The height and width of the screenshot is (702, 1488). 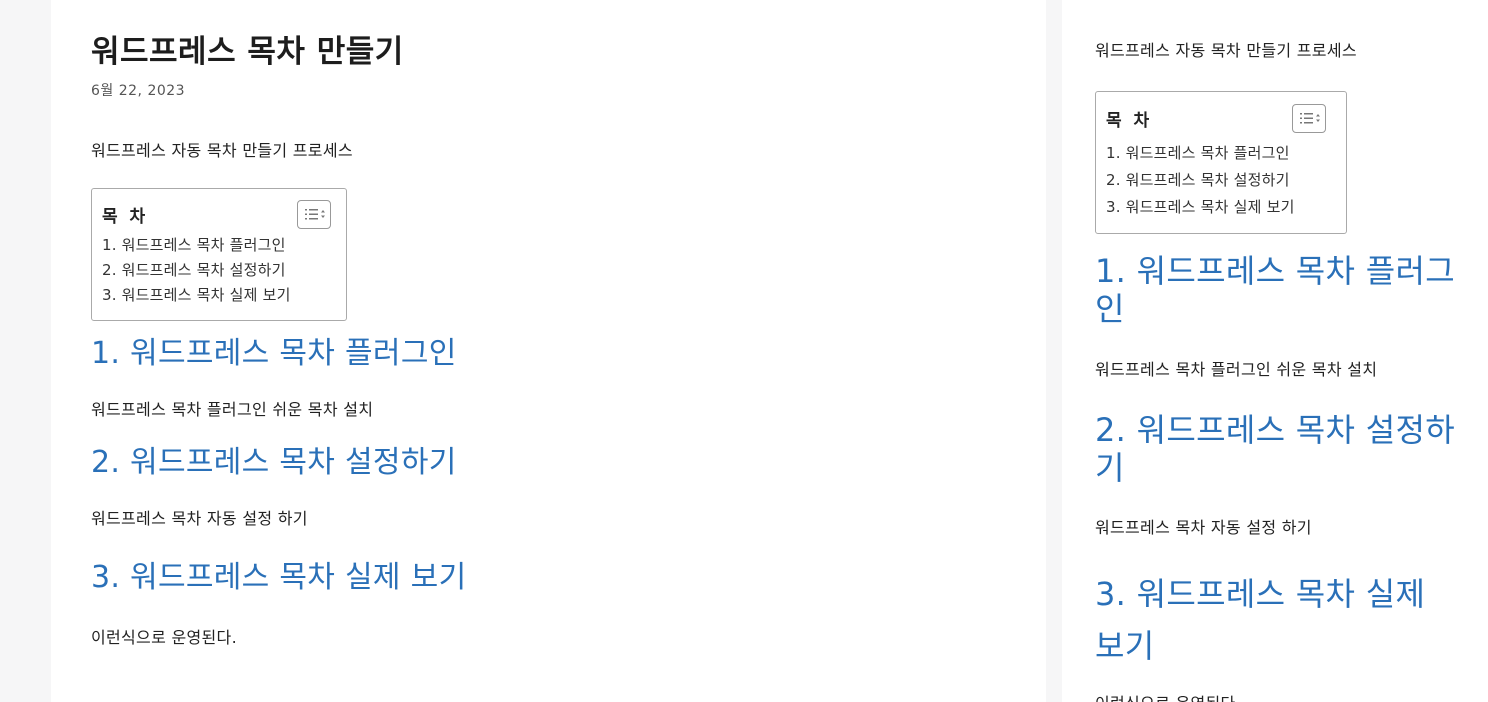 What do you see at coordinates (138, 91) in the screenshot?
I see `post-date: 6월 22, 2023` at bounding box center [138, 91].